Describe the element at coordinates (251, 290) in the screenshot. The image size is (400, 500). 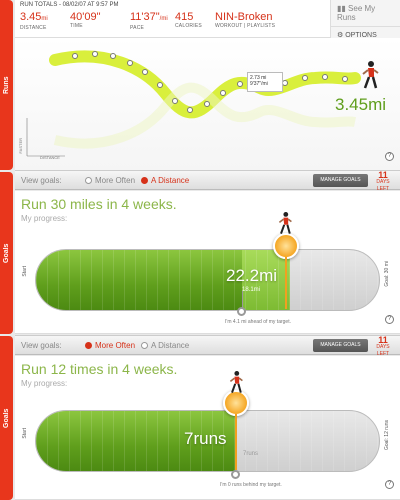
I see `target-value: 18.1mi` at that location.